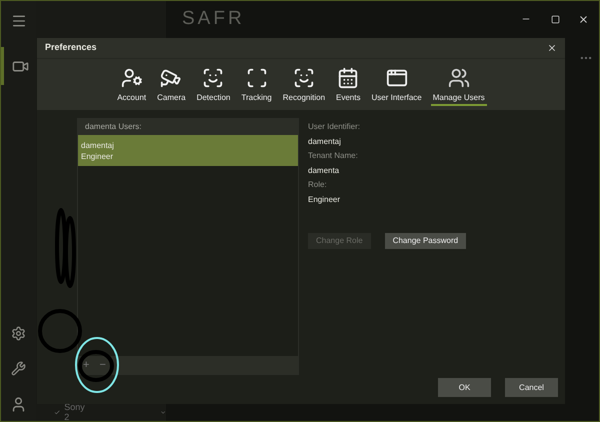 This screenshot has height=422, width=600. Describe the element at coordinates (396, 86) in the screenshot. I see `preference-tab: User Interface` at that location.